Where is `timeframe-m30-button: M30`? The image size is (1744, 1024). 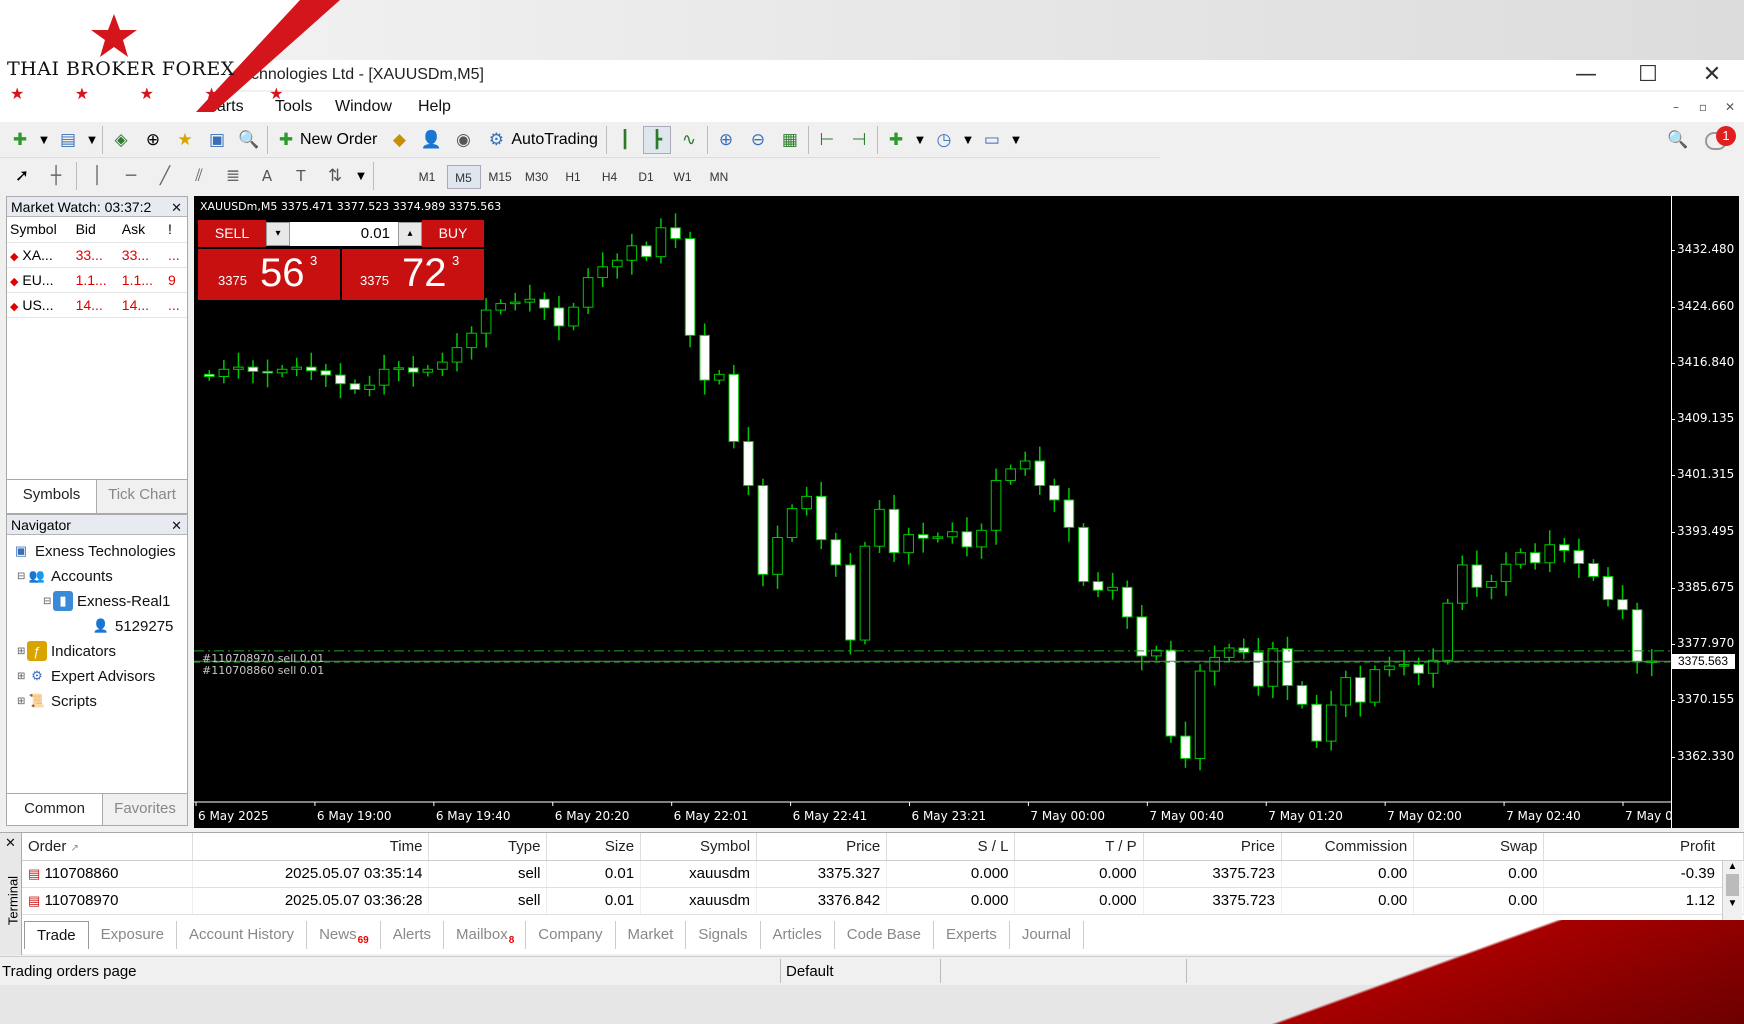
timeframe-m30-button: M30 is located at coordinates (537, 177).